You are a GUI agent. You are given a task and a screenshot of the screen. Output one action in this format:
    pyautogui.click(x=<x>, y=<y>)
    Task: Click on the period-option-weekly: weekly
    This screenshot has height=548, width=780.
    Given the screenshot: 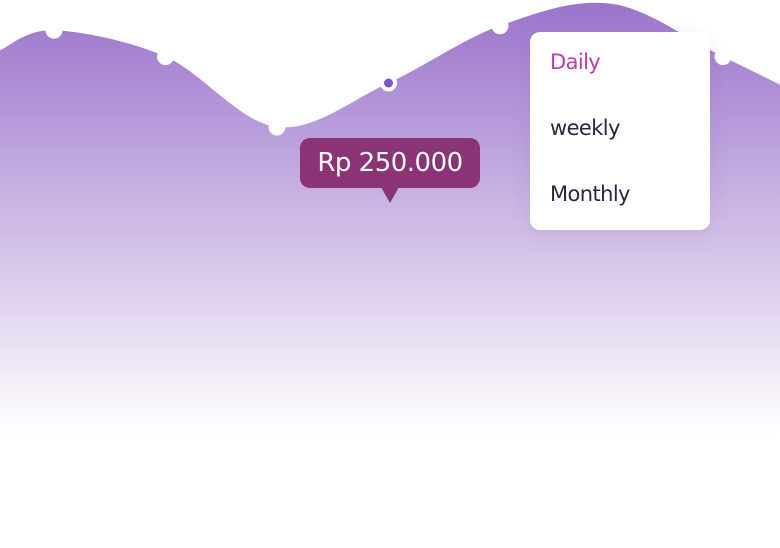 What is the action you would take?
    pyautogui.click(x=585, y=128)
    